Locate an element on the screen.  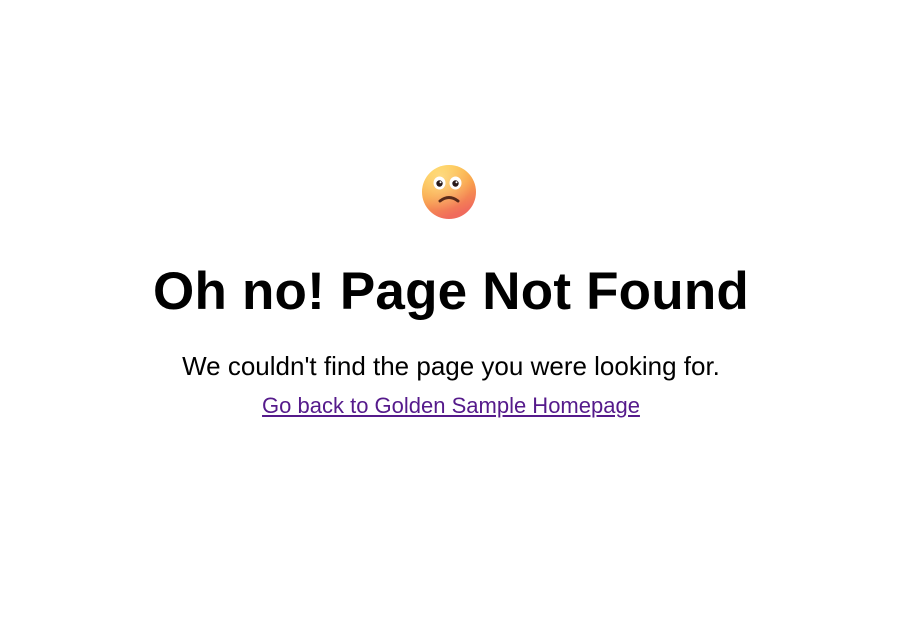
homepage-link: Go back to Golden Sample Homepage is located at coordinates (451, 405).